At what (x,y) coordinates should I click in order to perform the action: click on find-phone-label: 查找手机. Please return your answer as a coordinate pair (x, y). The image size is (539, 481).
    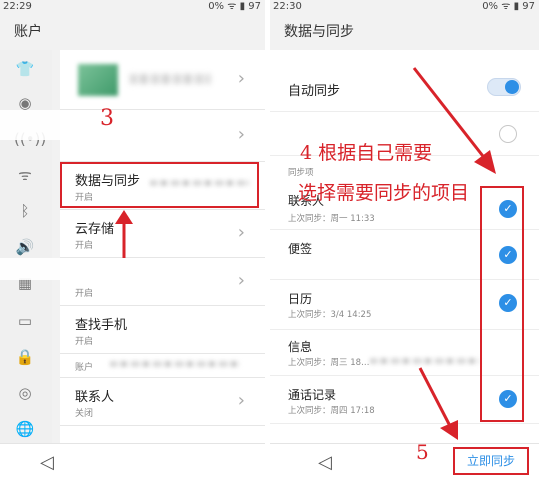
    Looking at the image, I should click on (101, 325).